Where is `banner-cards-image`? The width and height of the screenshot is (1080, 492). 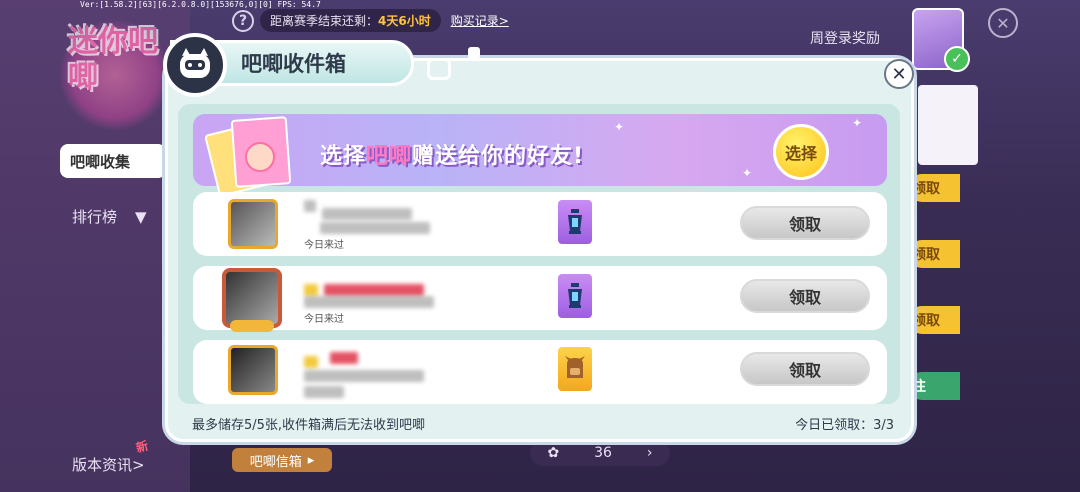 banner-cards-image is located at coordinates (249, 153).